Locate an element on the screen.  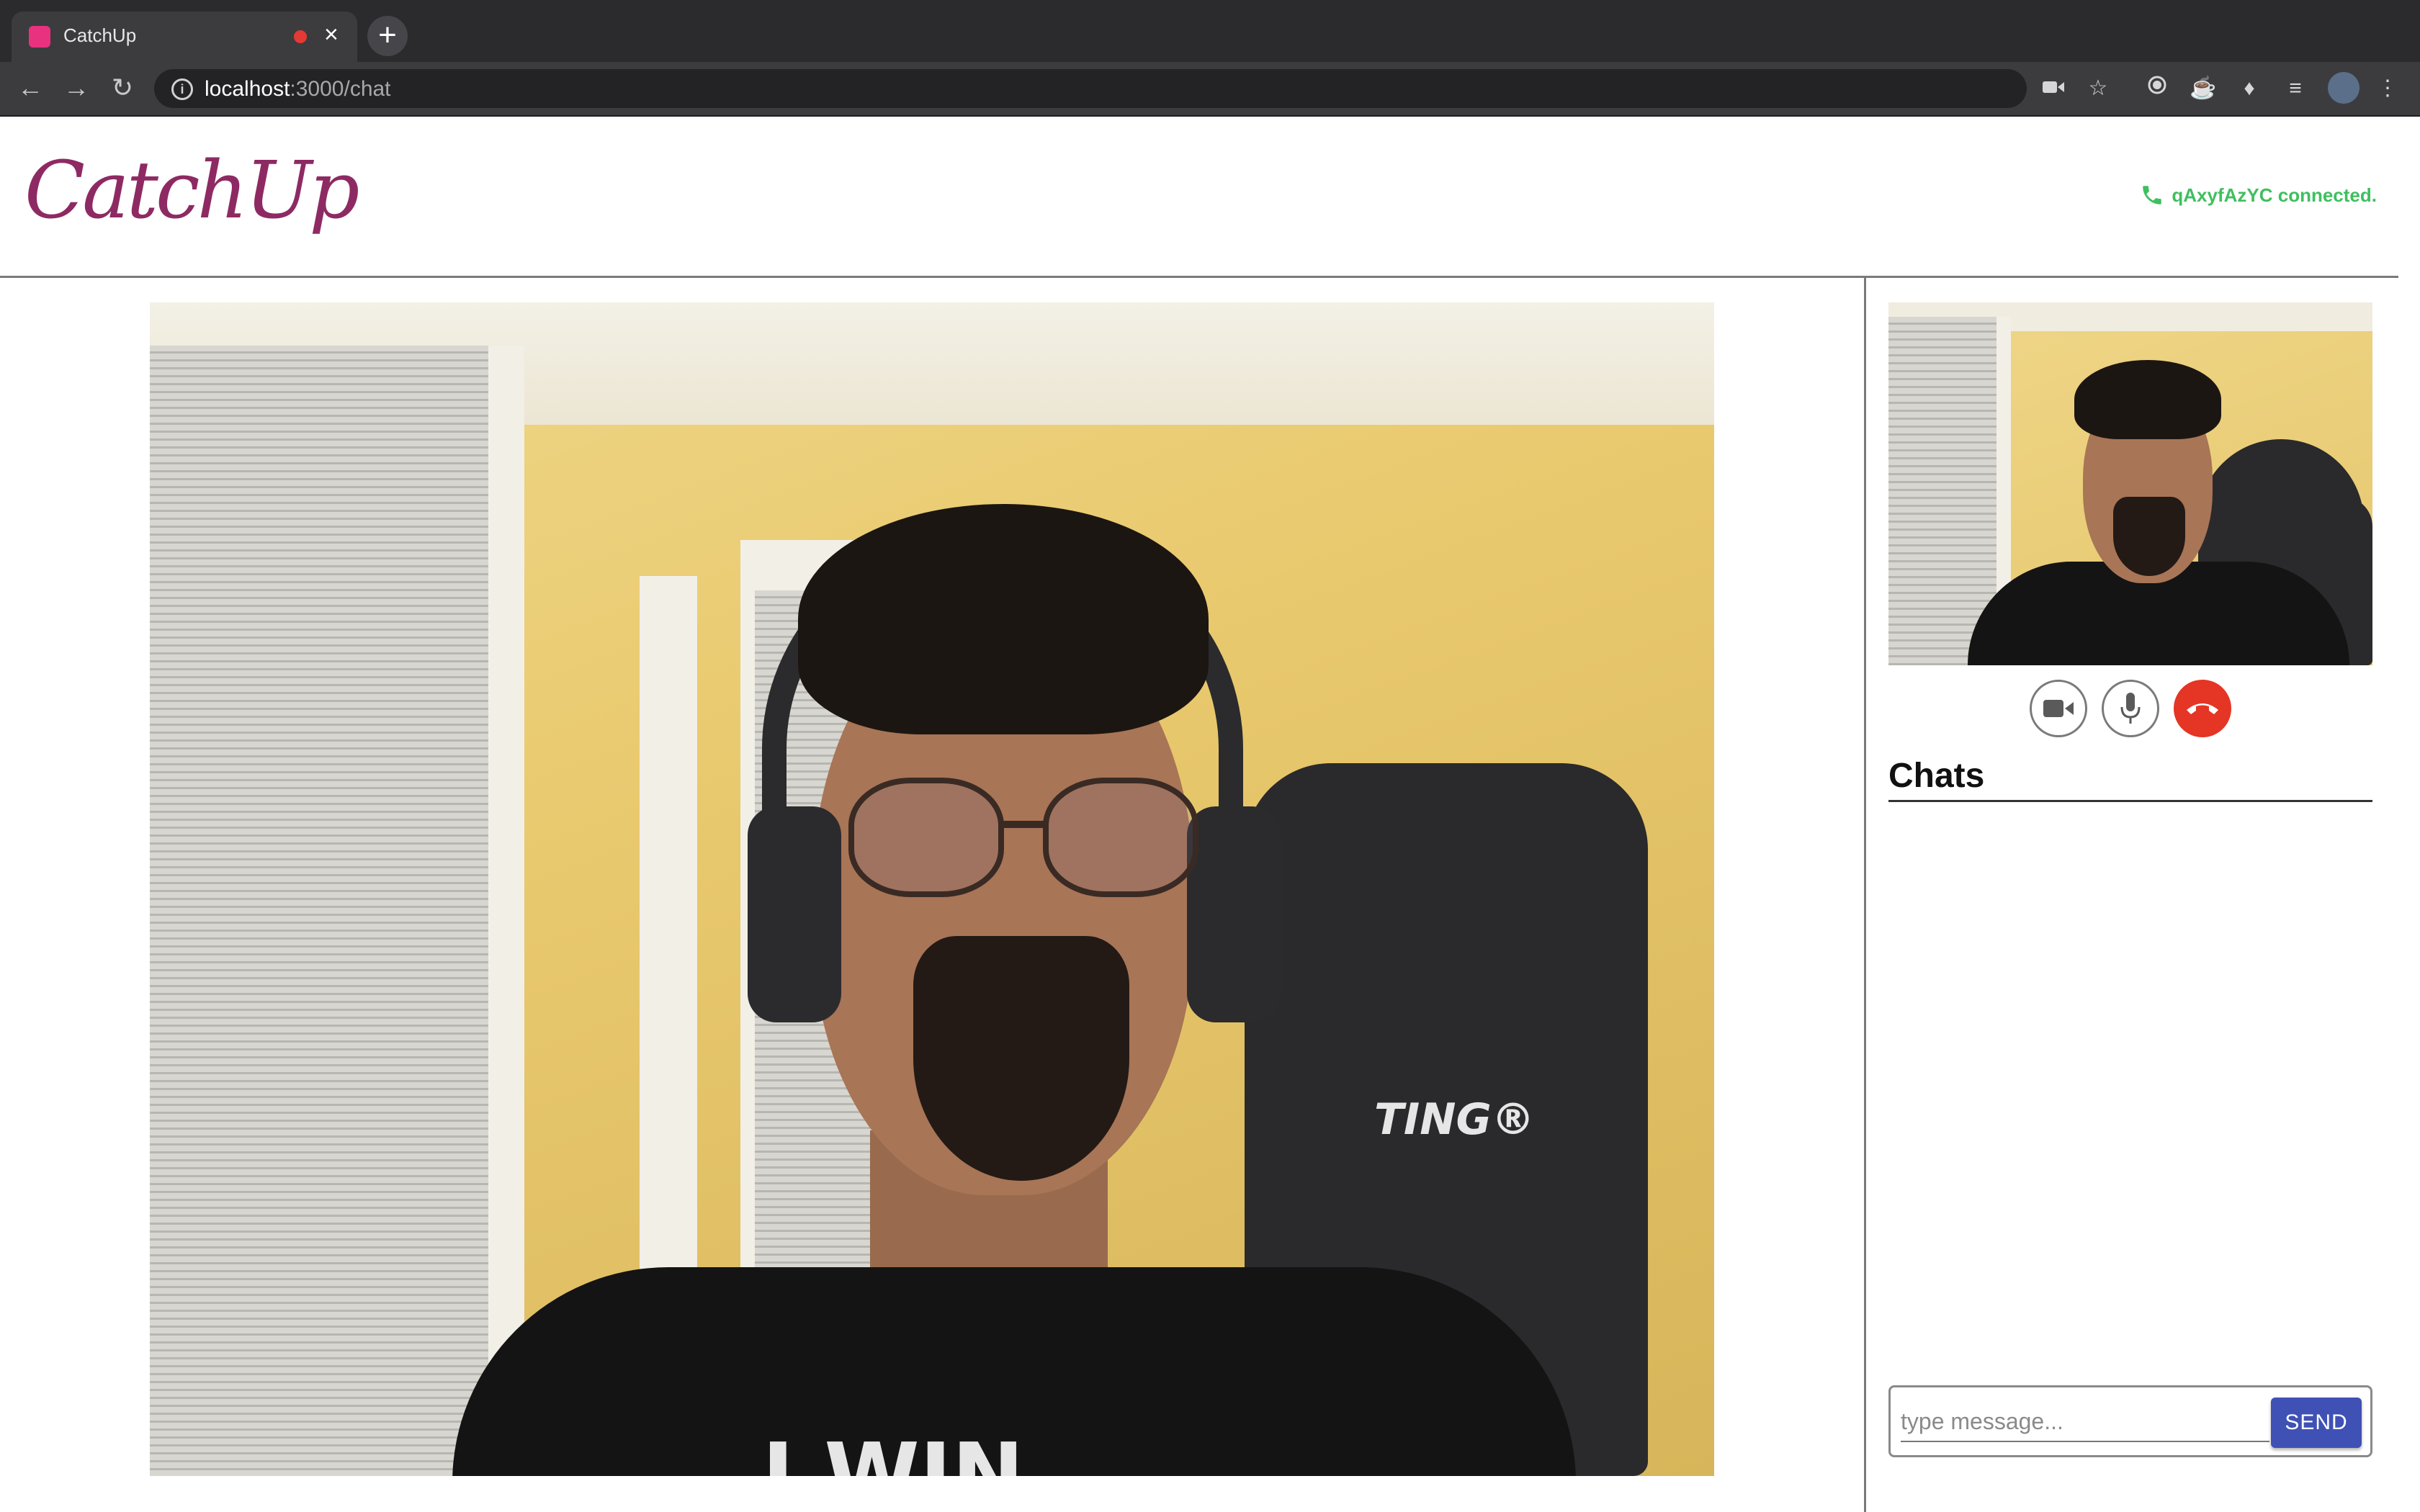
forward-arrow-icon: → is located at coordinates (76, 88).